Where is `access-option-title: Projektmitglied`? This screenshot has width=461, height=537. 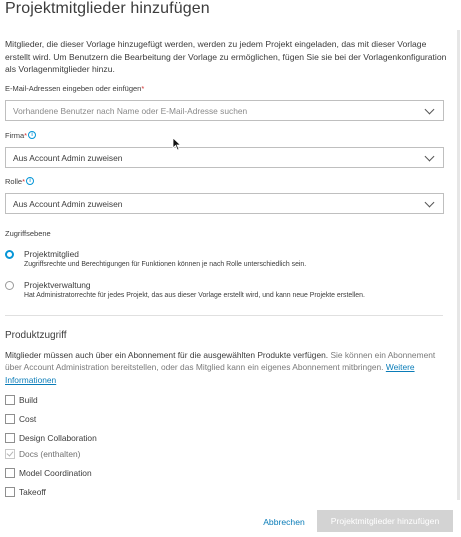
access-option-title: Projektmitglied is located at coordinates (51, 254).